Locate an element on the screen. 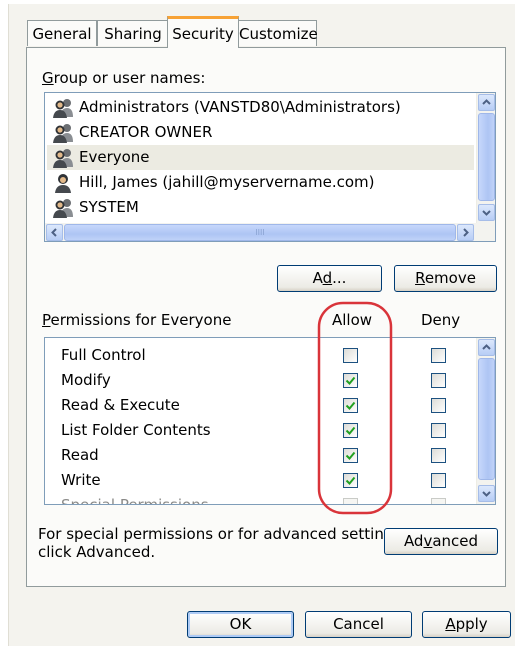  deny-column-header: Deny is located at coordinates (441, 320).